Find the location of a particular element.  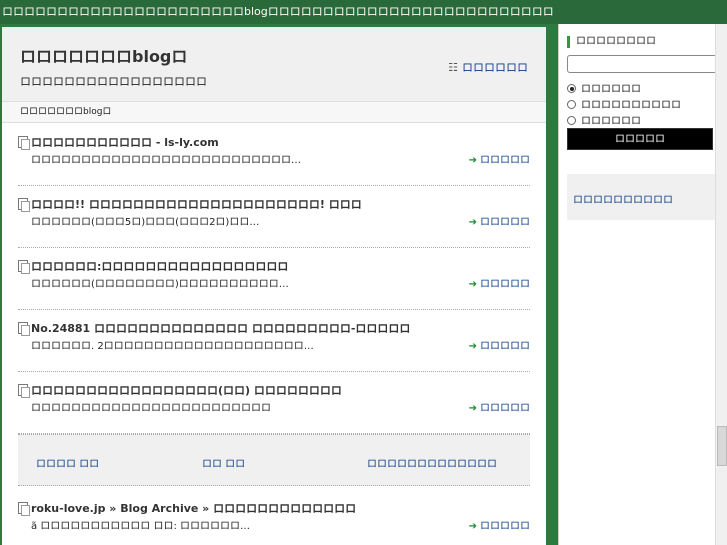

post-title: No.24881 ロロロロロロロロロロロロロロ ロロロロロロロロロ-ロロロロロ is located at coordinates (220, 328).